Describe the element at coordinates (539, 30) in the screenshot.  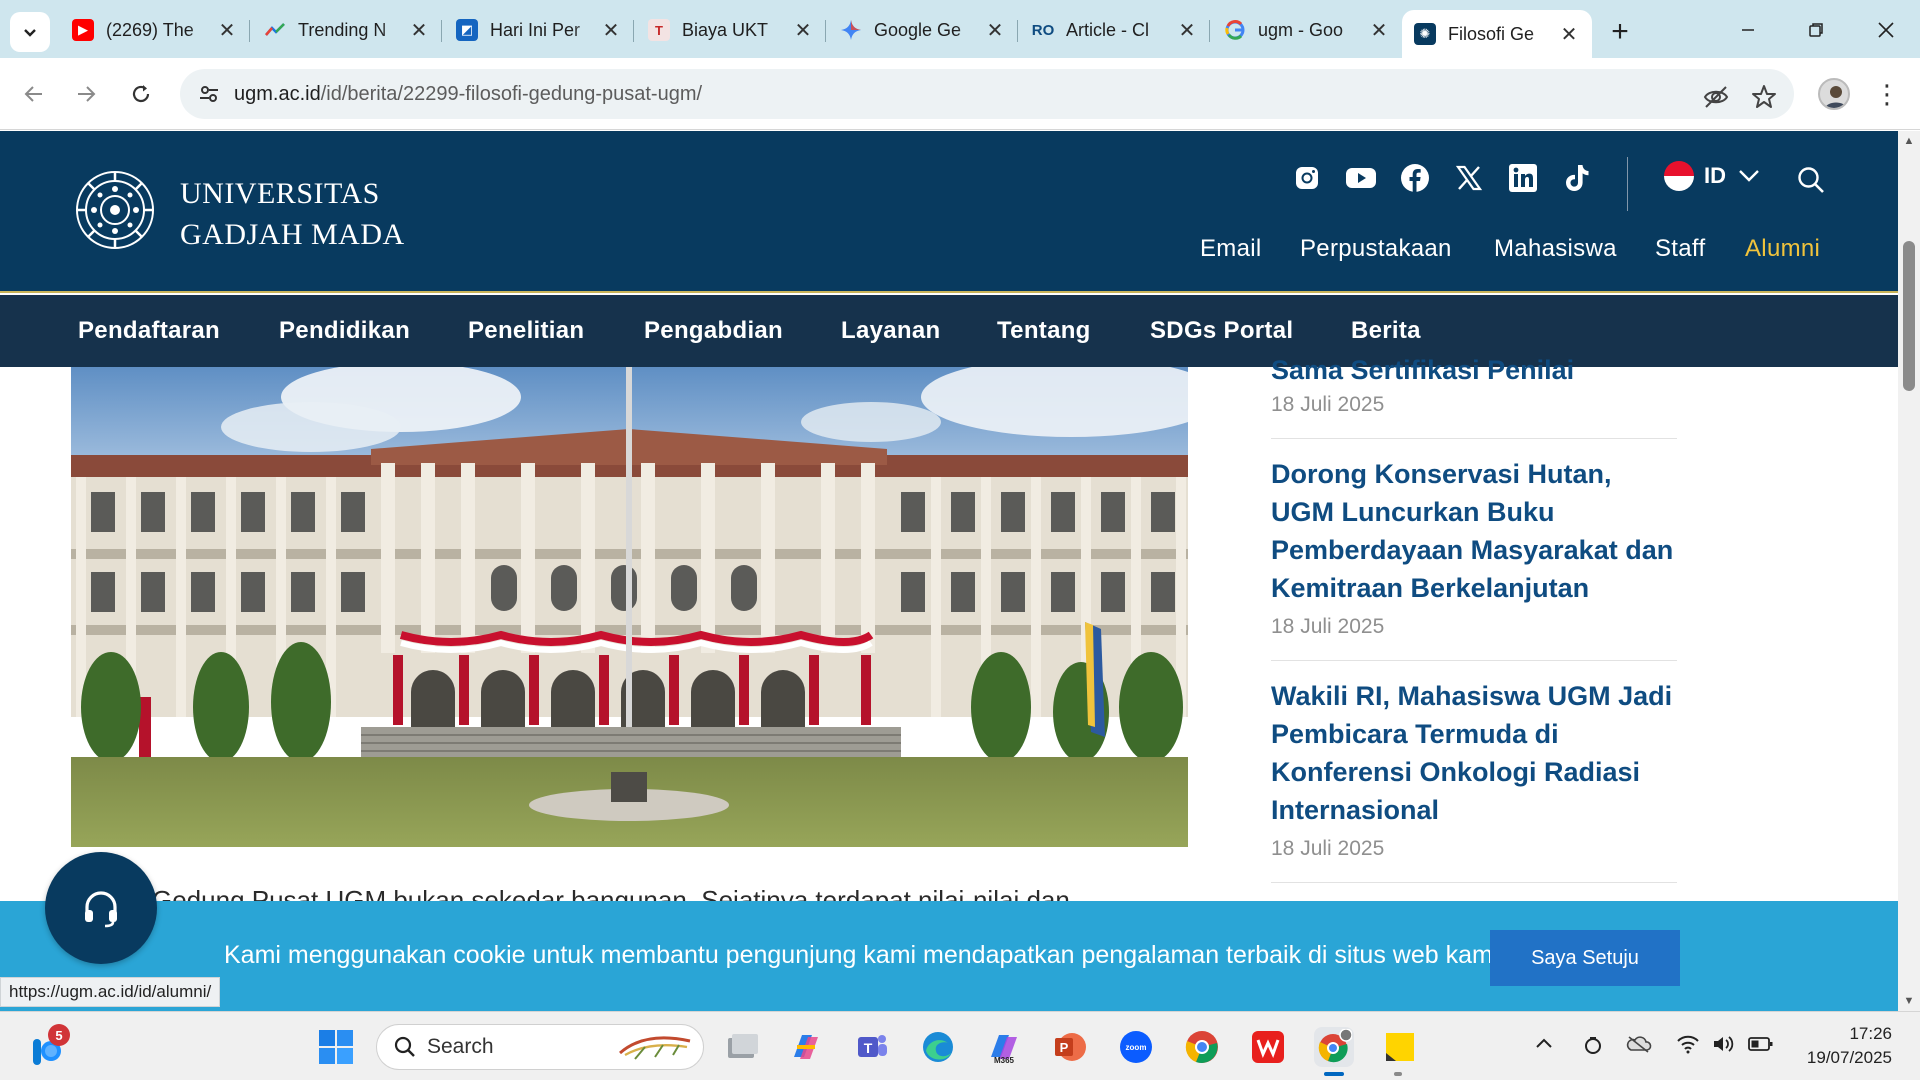
I see `browser-tab: ◩ Hari Ini Per ✕` at that location.